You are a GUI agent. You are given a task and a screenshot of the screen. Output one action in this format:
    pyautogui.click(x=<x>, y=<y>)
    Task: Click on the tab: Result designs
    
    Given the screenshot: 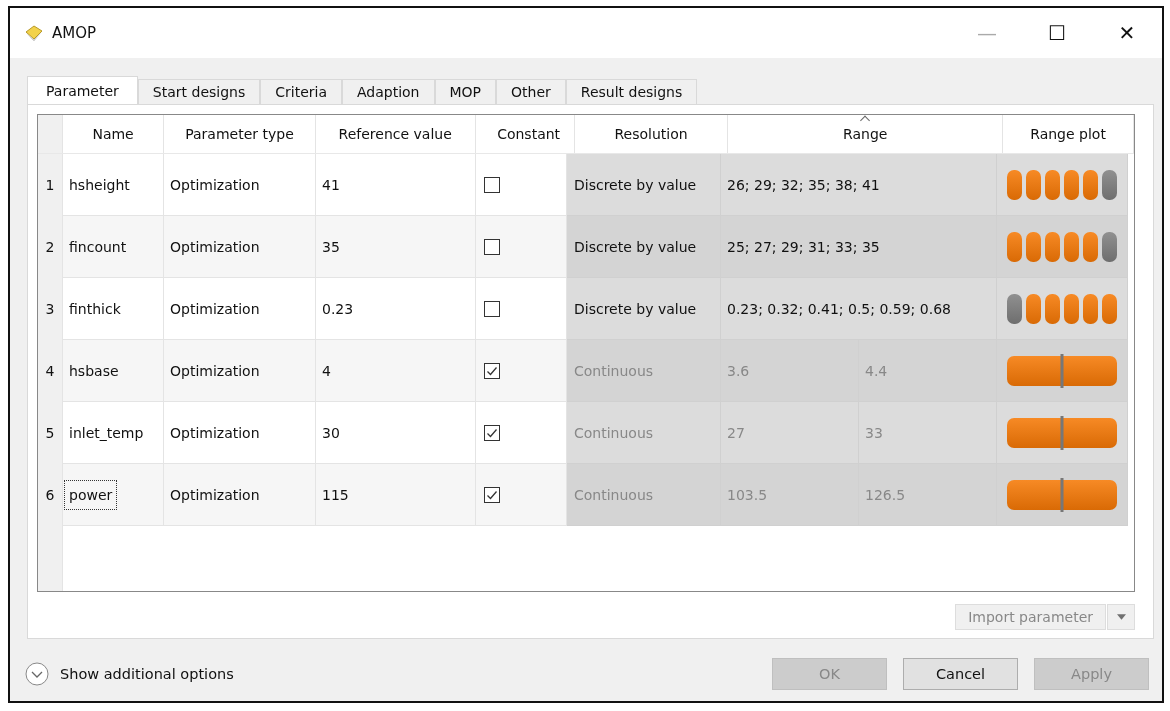 What is the action you would take?
    pyautogui.click(x=631, y=91)
    